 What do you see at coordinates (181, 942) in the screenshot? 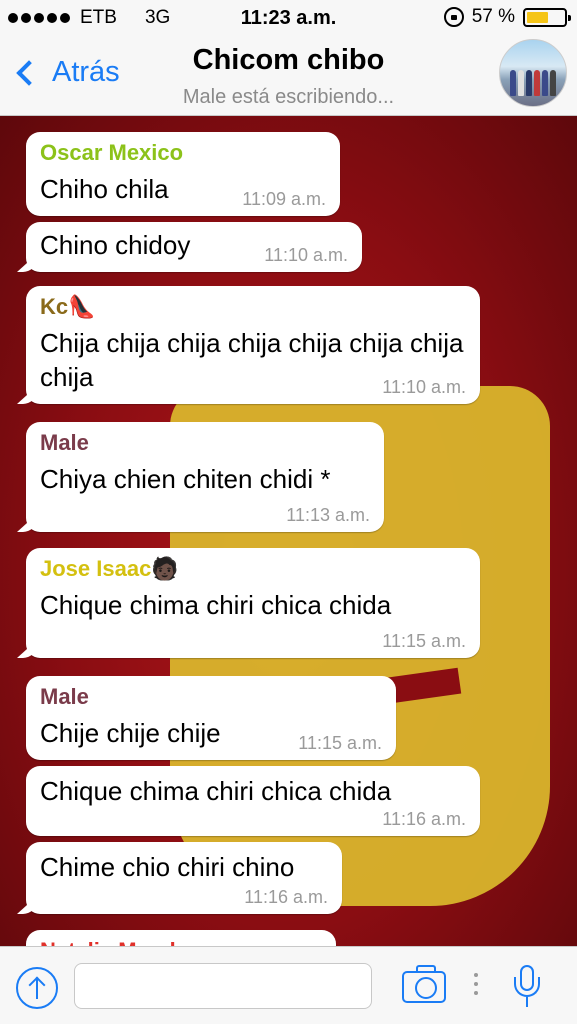
I see `message-sender: Natalia Mendez` at bounding box center [181, 942].